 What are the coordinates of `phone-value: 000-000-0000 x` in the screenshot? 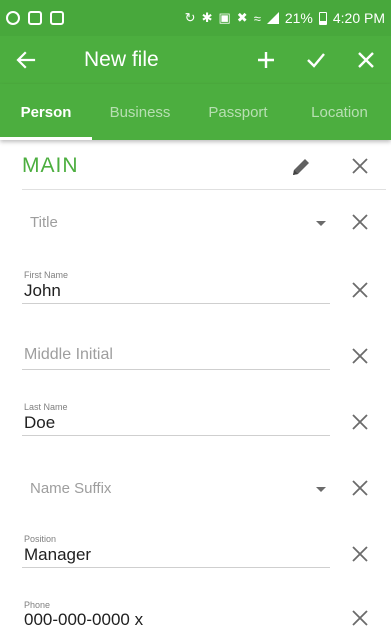 It's located at (83, 620).